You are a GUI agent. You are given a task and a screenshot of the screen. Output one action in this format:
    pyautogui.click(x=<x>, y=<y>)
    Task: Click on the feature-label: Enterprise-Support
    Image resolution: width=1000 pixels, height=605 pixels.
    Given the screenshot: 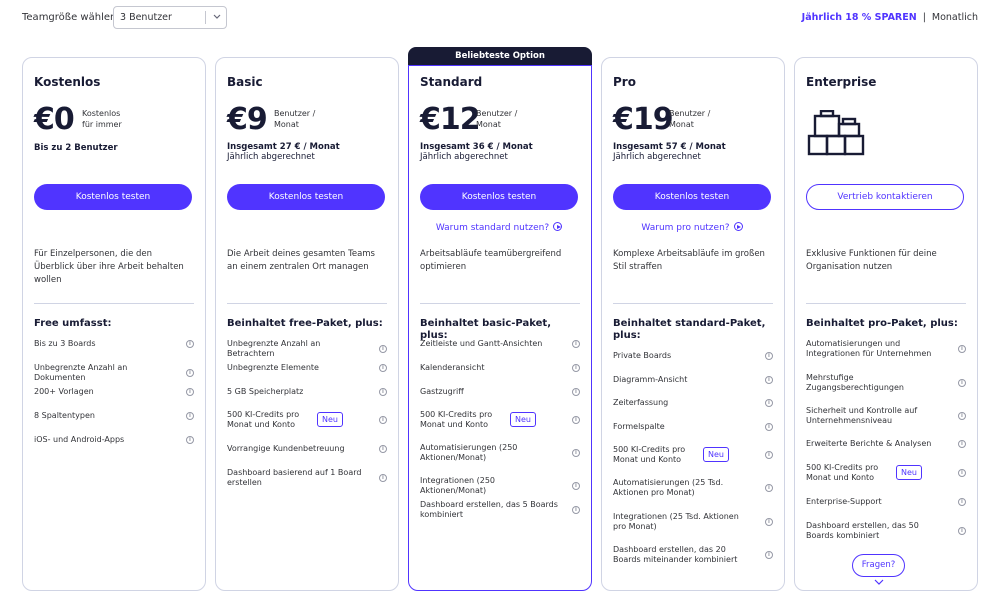 What is the action you would take?
    pyautogui.click(x=844, y=501)
    